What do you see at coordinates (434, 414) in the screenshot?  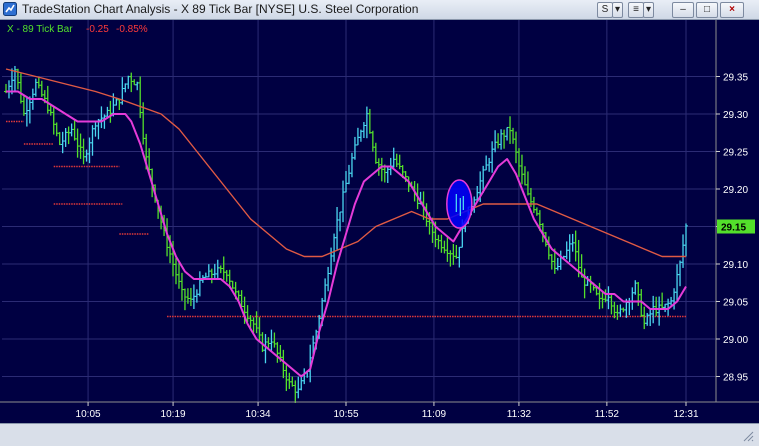 I see `x-tick-label: 11:09` at bounding box center [434, 414].